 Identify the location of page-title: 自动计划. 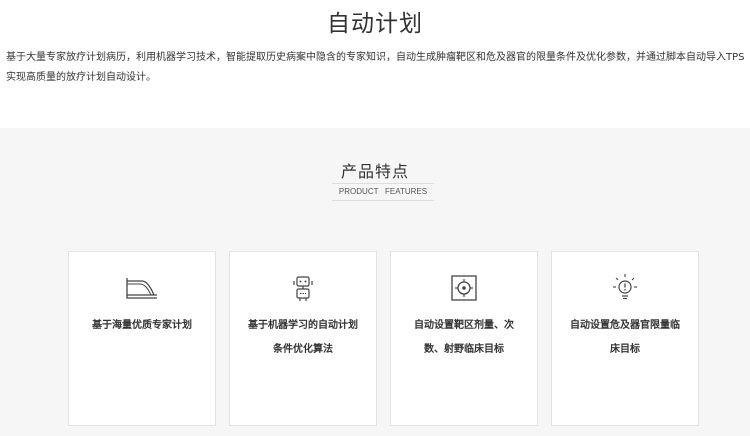
(375, 24).